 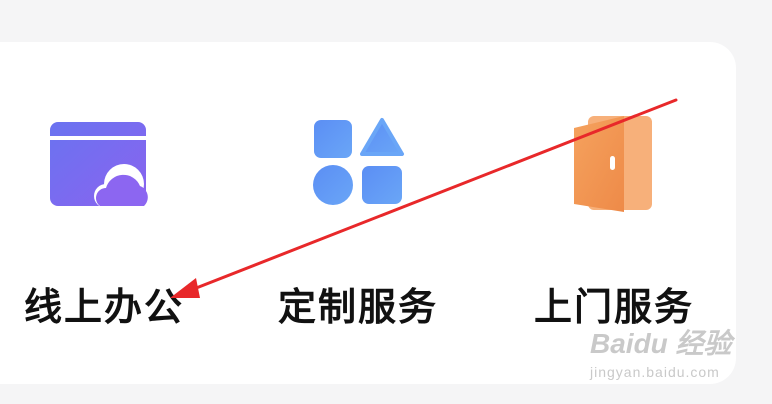 I want to click on cloud-window-icon, so click(x=99, y=165).